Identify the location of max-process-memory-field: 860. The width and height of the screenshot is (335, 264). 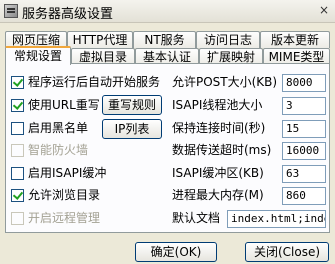
(304, 196).